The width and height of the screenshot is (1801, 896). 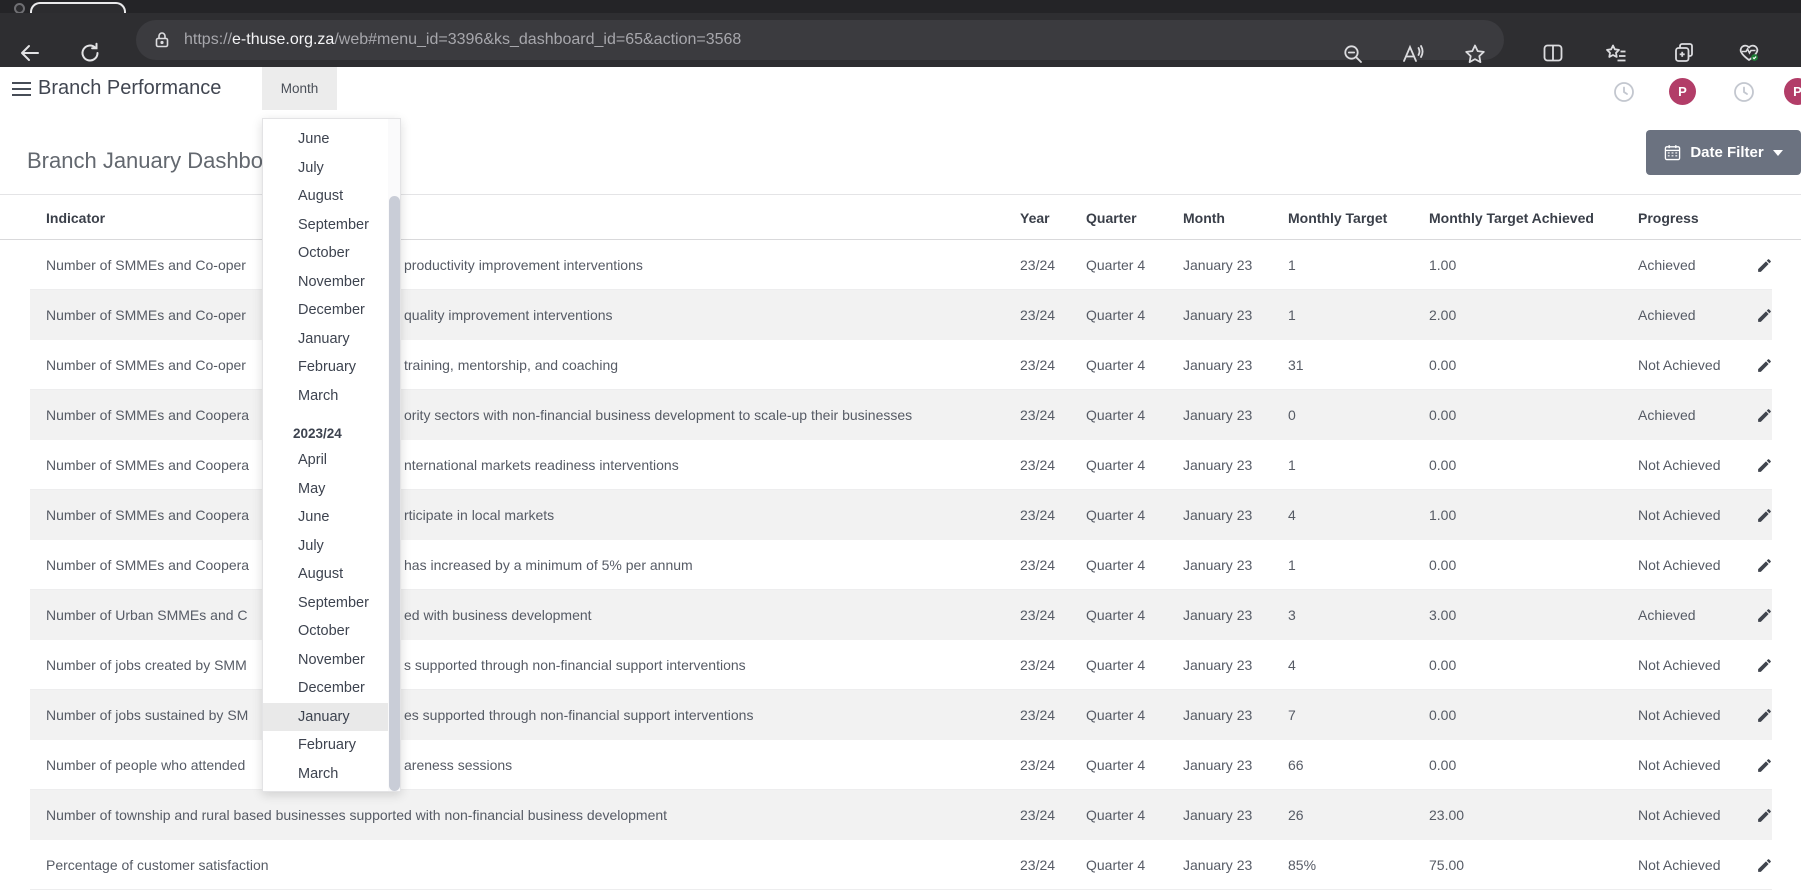 What do you see at coordinates (1443, 315) in the screenshot?
I see `monthly-target-achieved-cell: 2.00` at bounding box center [1443, 315].